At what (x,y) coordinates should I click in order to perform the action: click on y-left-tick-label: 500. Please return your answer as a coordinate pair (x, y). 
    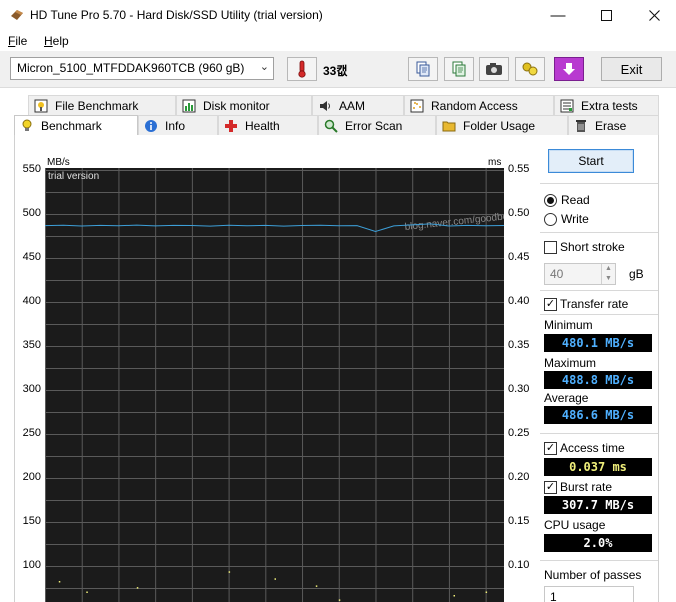
    Looking at the image, I should click on (31, 213).